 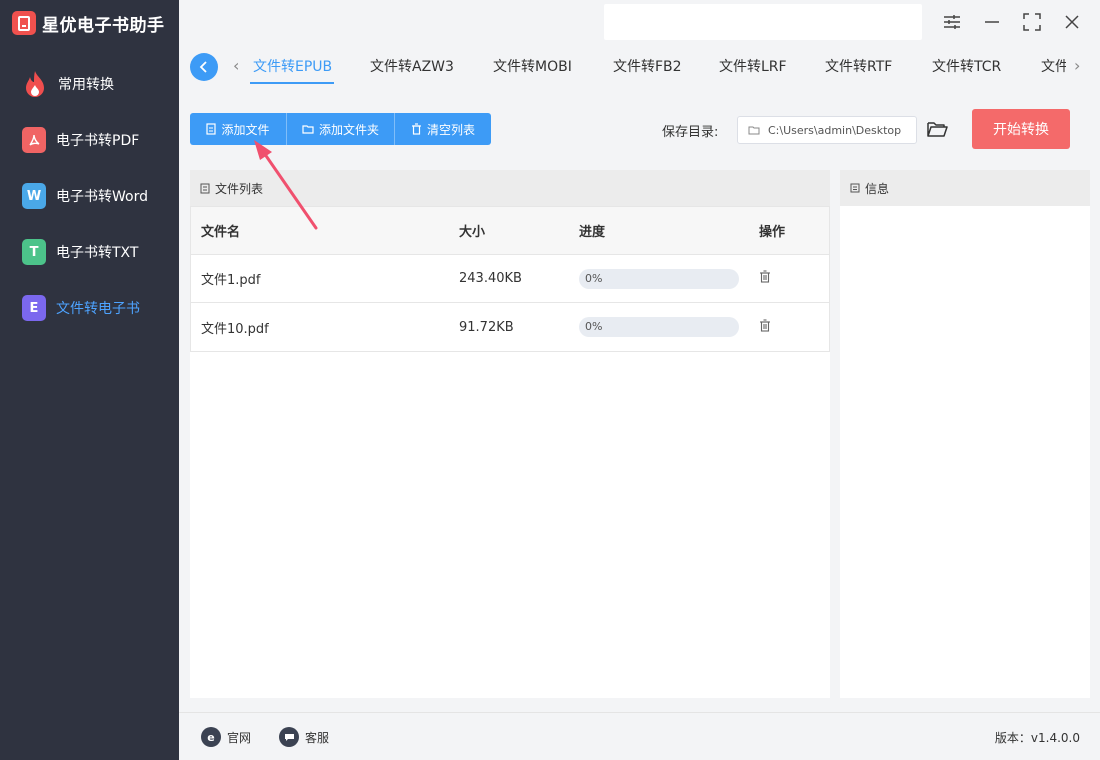 I want to click on file-size: 91.72KB, so click(x=486, y=327).